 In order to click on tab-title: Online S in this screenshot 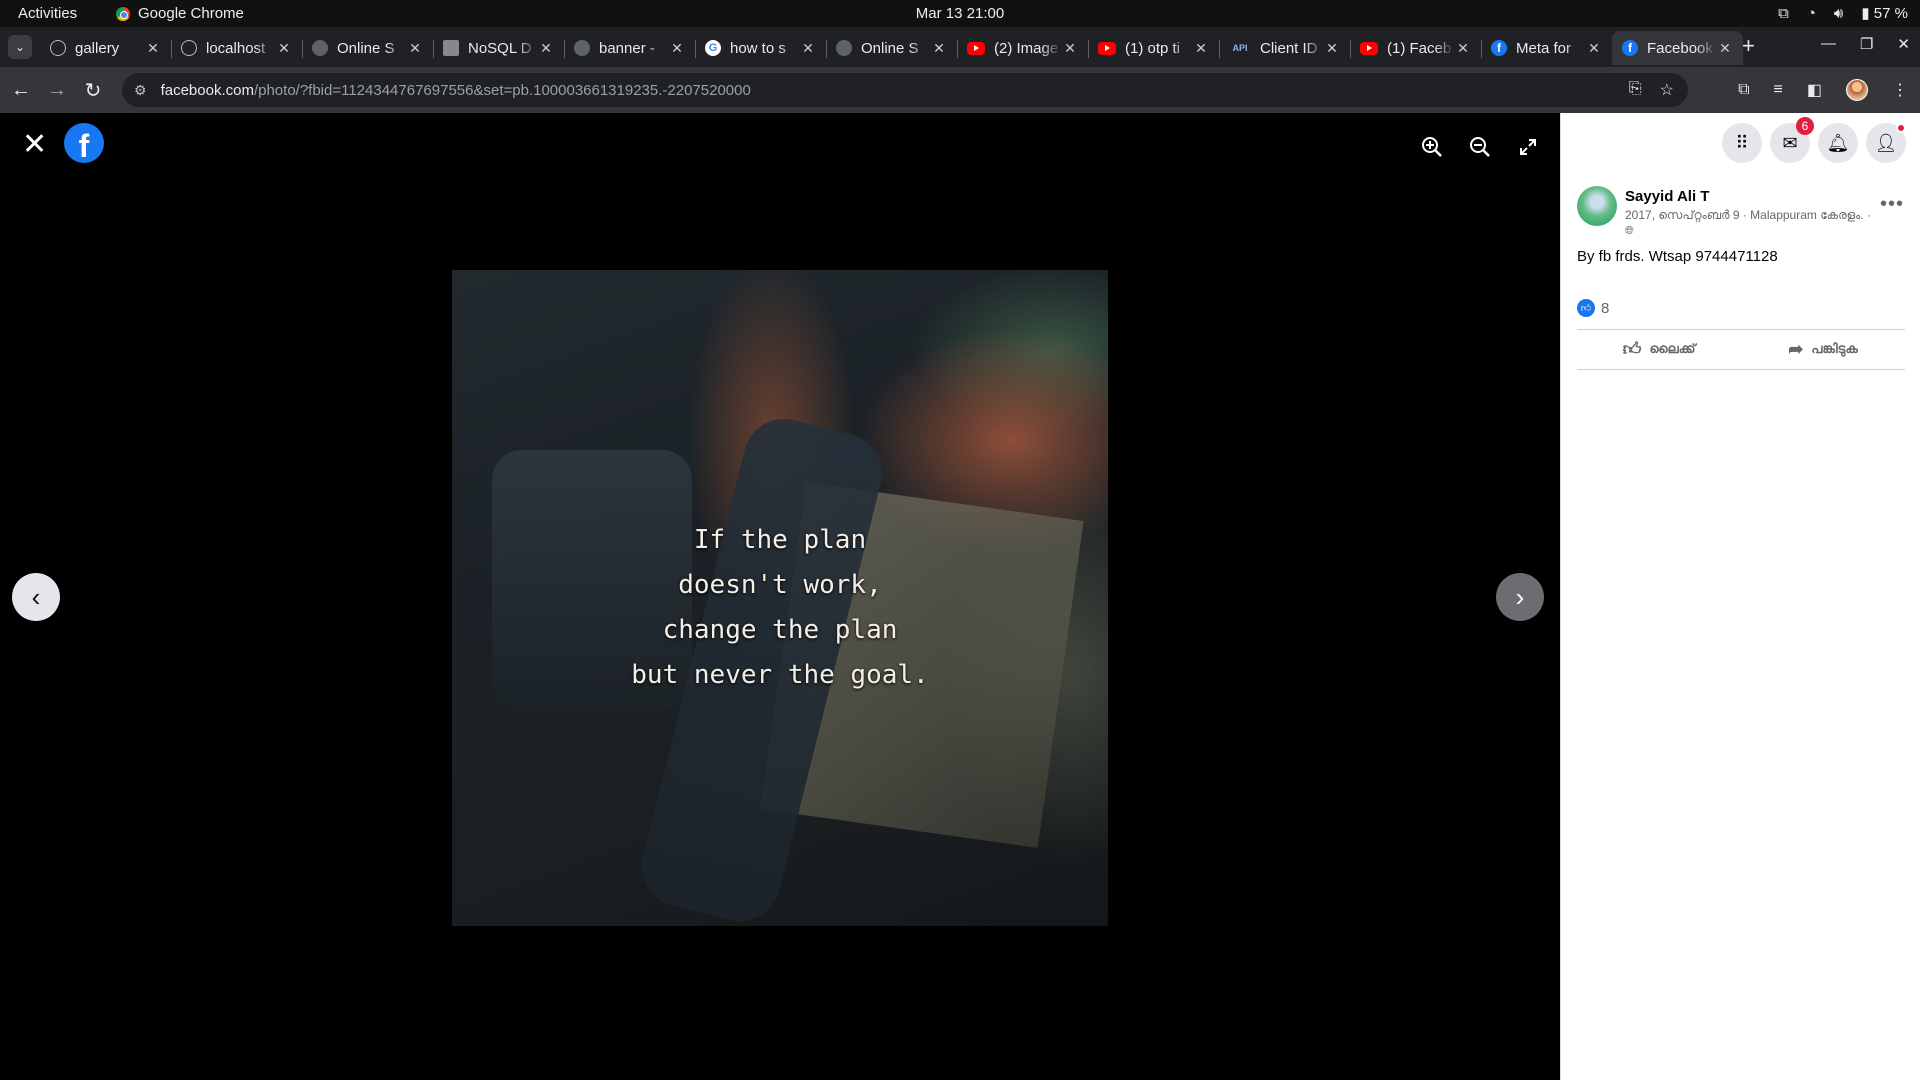, I will do `click(366, 48)`.